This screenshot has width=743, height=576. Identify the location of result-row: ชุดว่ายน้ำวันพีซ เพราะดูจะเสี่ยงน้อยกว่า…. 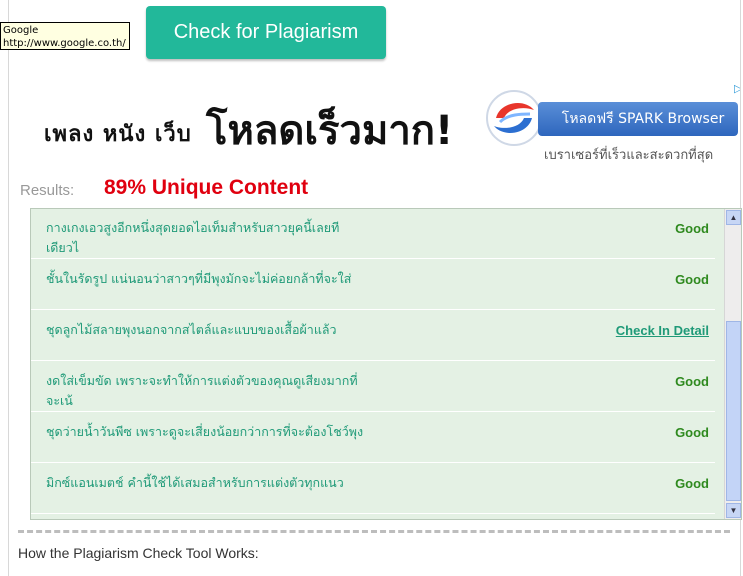
(373, 438).